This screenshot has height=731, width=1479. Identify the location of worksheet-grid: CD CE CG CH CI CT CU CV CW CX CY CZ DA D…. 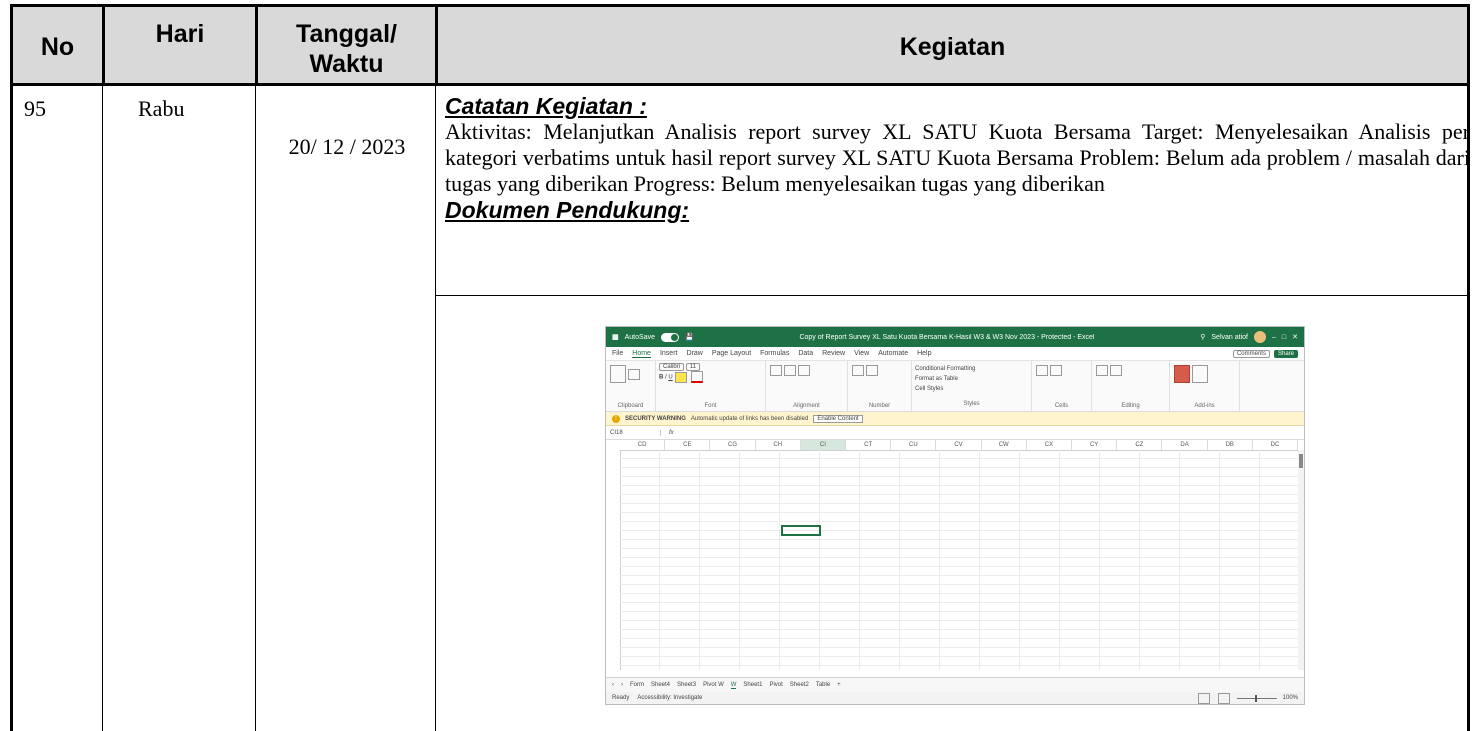
(955, 555).